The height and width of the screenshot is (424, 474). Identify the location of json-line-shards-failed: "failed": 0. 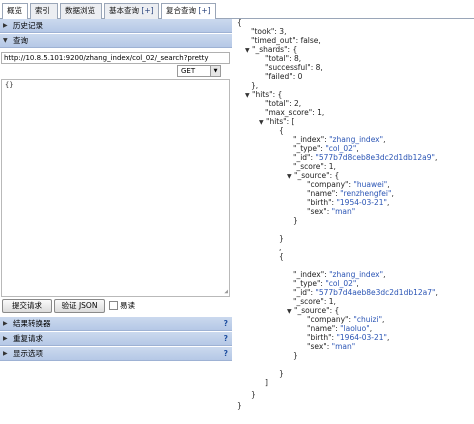
(284, 76).